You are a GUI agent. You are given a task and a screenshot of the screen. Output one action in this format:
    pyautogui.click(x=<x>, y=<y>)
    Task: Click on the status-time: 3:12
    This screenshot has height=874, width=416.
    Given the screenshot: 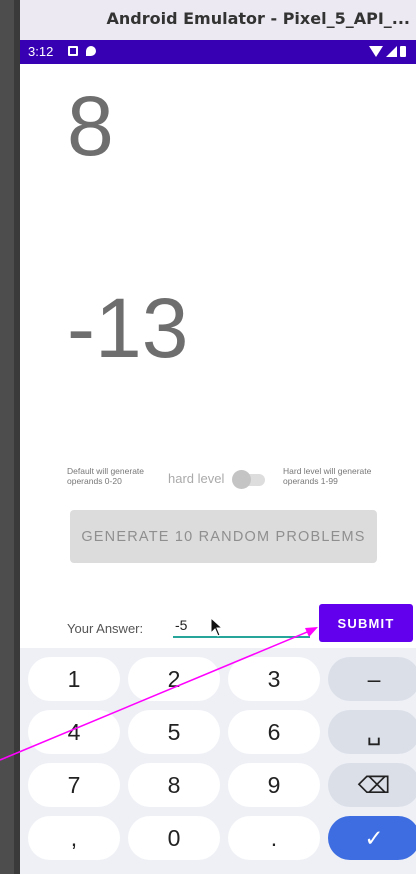 What is the action you would take?
    pyautogui.click(x=41, y=51)
    